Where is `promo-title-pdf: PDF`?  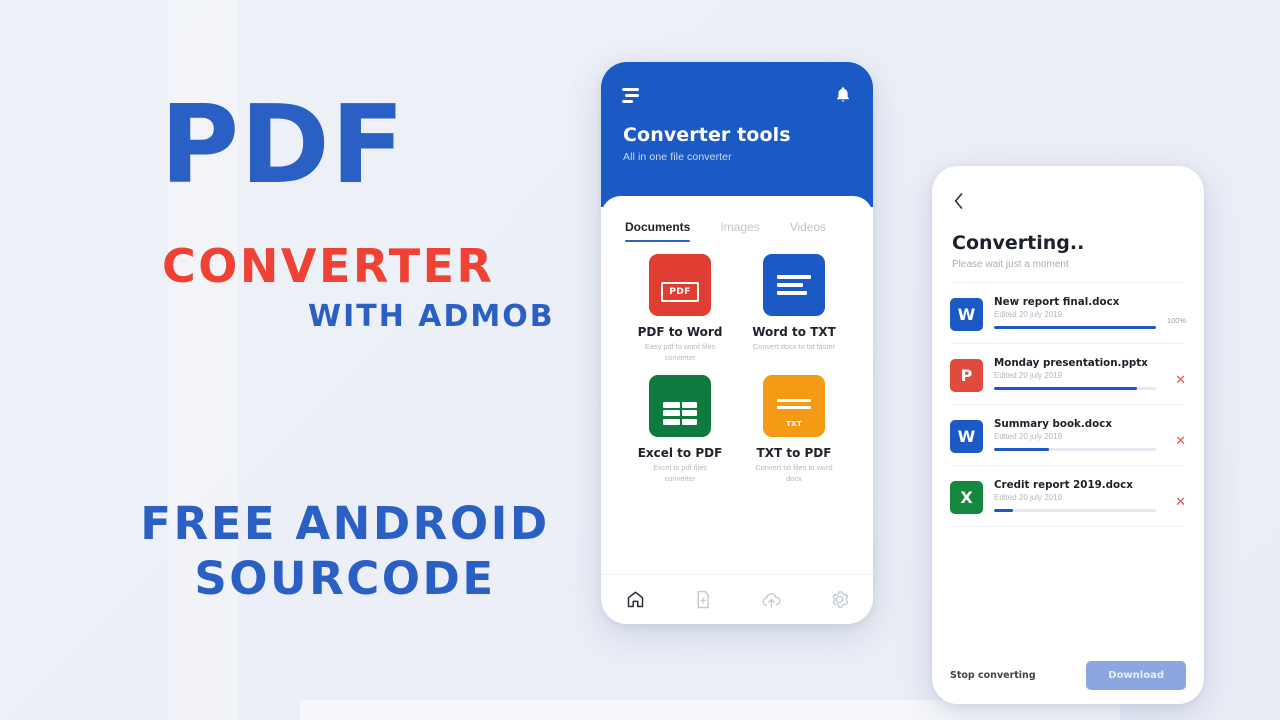 promo-title-pdf: PDF is located at coordinates (283, 145).